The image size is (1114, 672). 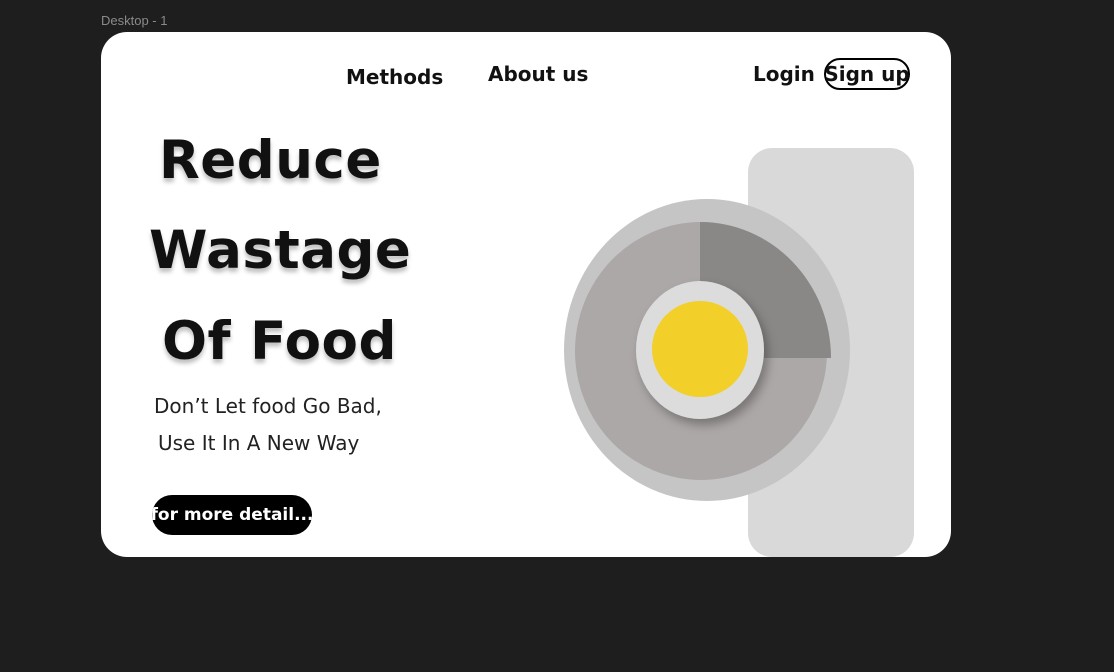 I want to click on plate-with-food-illustration, so click(x=707, y=350).